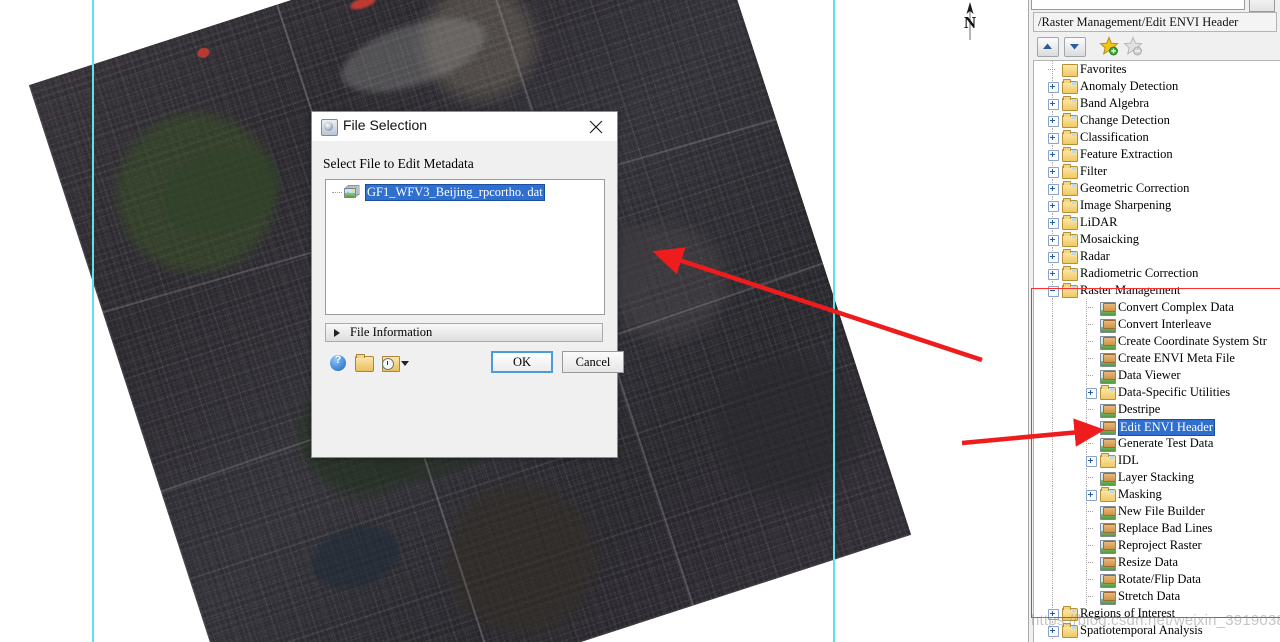 The width and height of the screenshot is (1280, 642). I want to click on tree-item-spatiotemporal-analysis: Spatiotemporal Analysis, so click(1157, 630).